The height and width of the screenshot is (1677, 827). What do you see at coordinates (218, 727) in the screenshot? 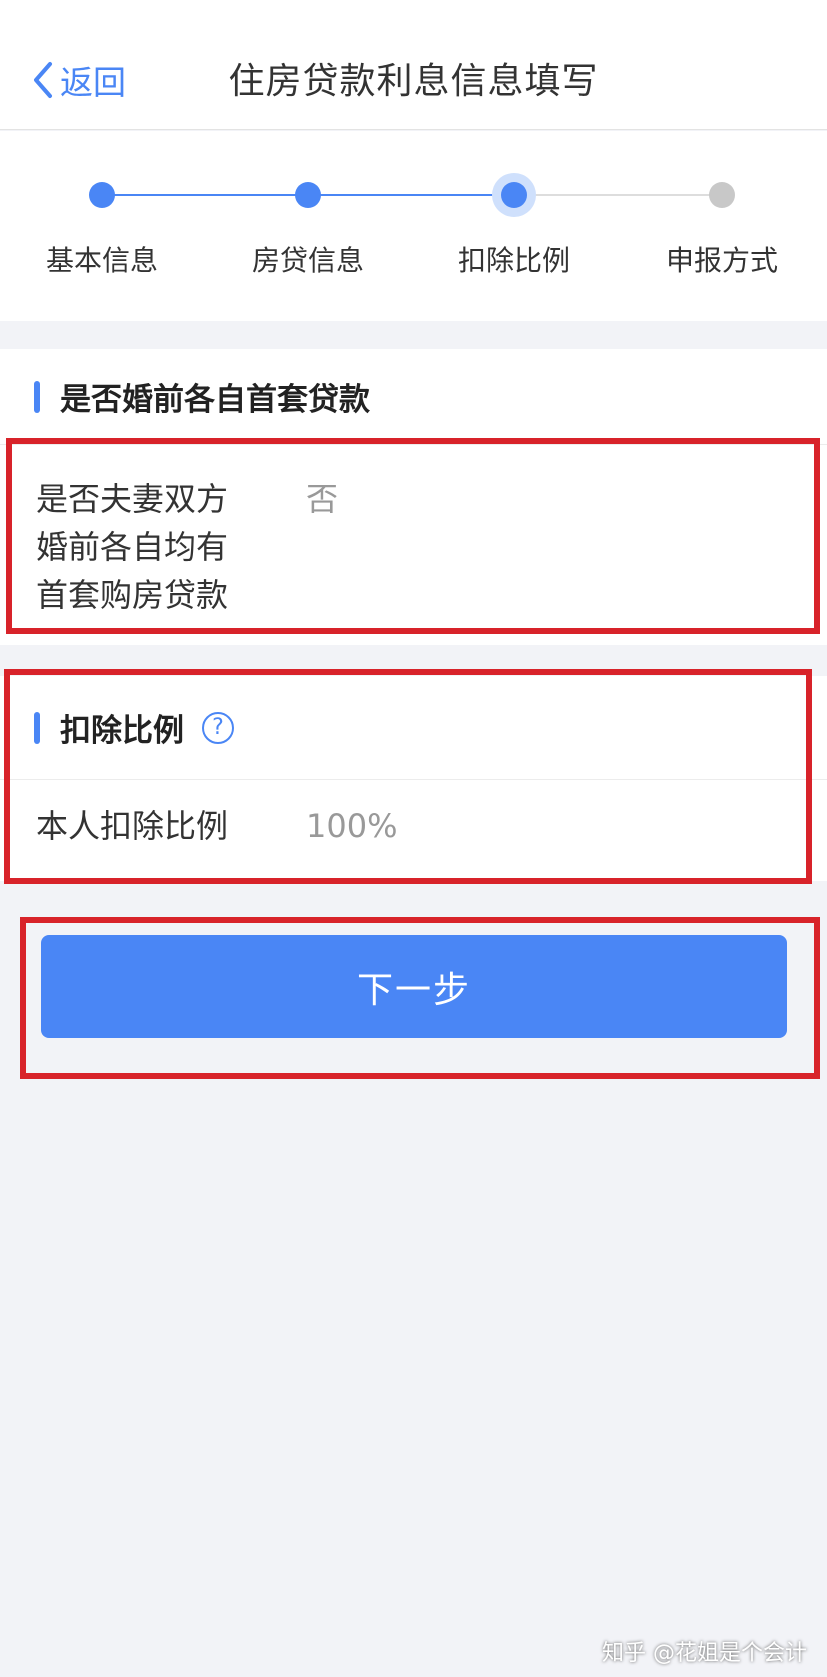
I see `help-icon: ?` at bounding box center [218, 727].